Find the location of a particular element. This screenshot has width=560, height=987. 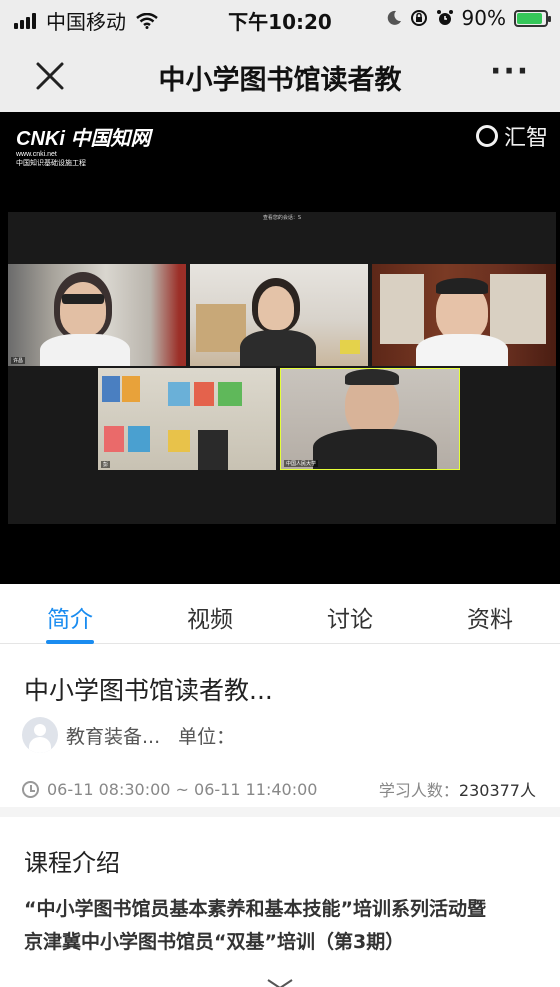

learners-count: 学习人数：230377人 is located at coordinates (457, 789).